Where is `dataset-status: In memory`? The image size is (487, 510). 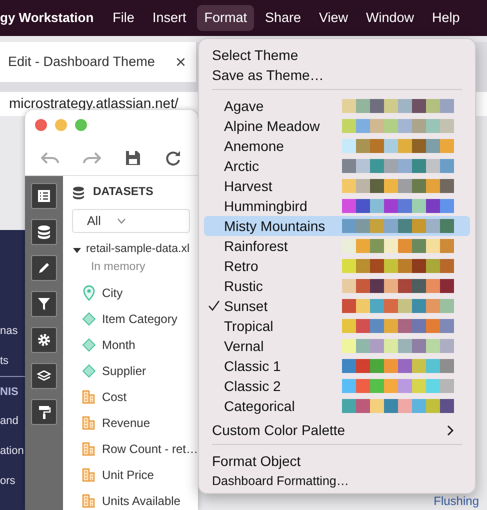 dataset-status: In memory is located at coordinates (118, 267).